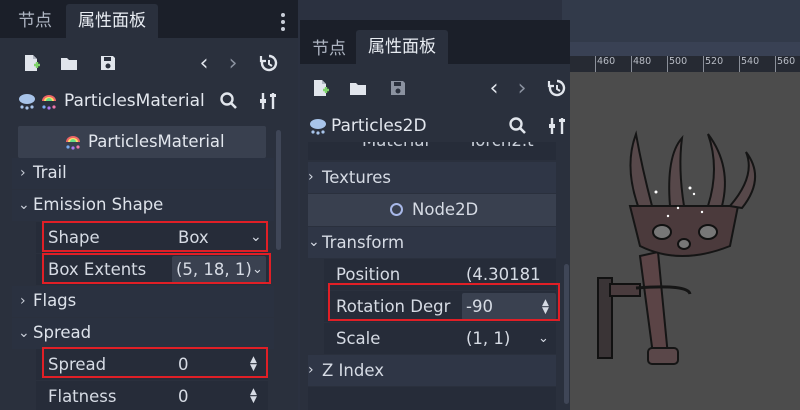 The image size is (800, 410). Describe the element at coordinates (156, 141) in the screenshot. I see `material-header-label: ParticlesMaterial` at that location.